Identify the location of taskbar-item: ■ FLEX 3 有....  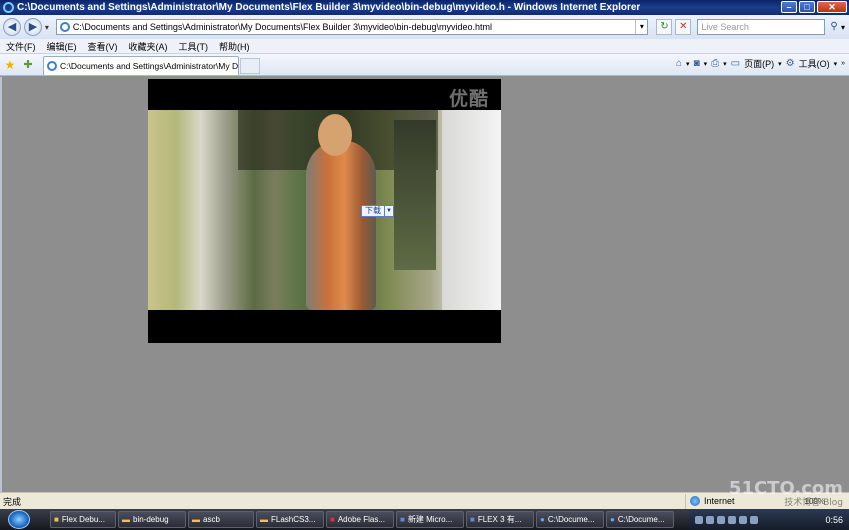
(500, 519).